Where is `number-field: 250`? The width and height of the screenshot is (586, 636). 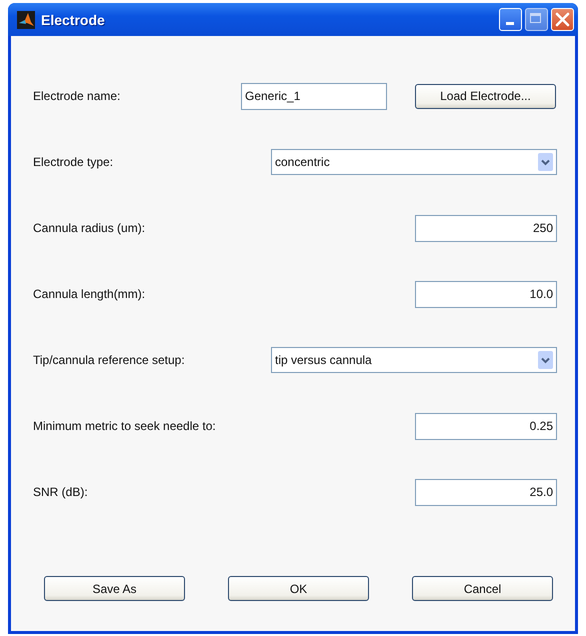
number-field: 250 is located at coordinates (486, 228).